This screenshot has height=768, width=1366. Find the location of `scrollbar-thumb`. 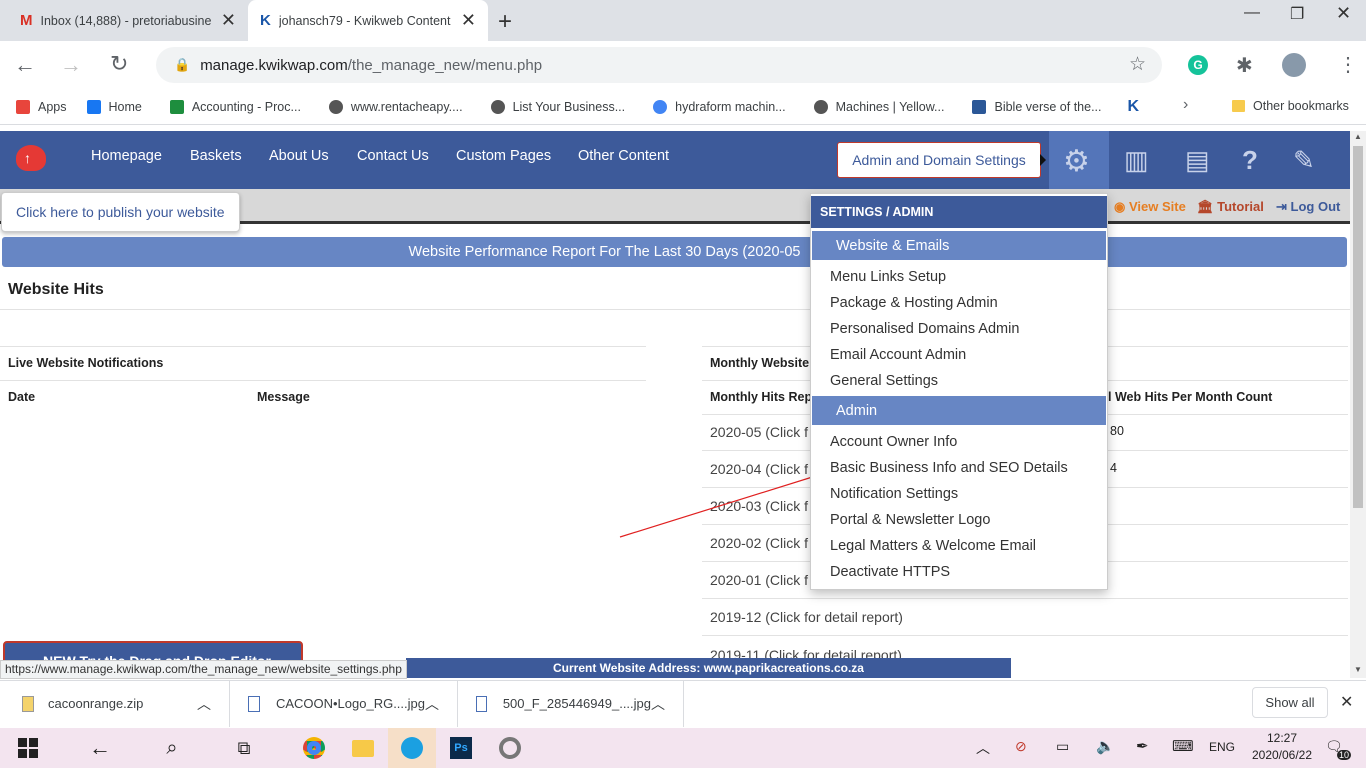

scrollbar-thumb is located at coordinates (1358, 327).